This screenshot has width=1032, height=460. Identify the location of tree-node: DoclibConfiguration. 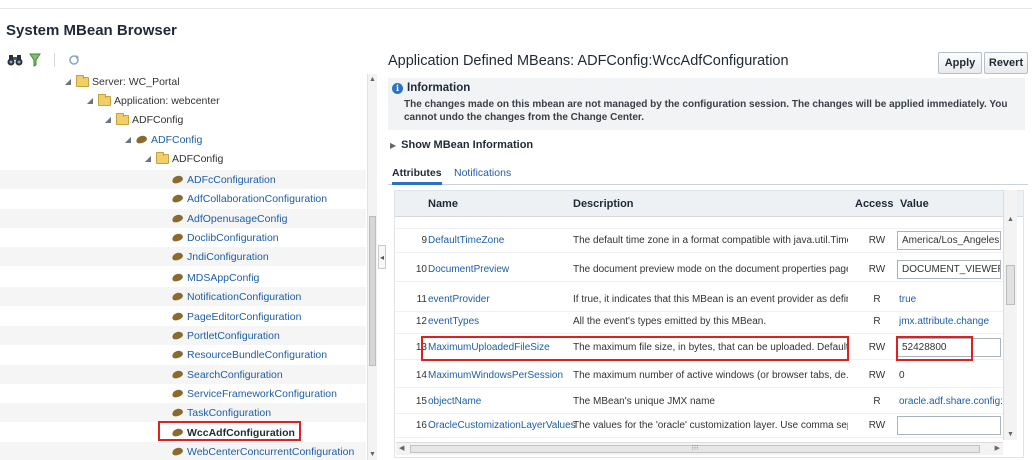
(183, 237).